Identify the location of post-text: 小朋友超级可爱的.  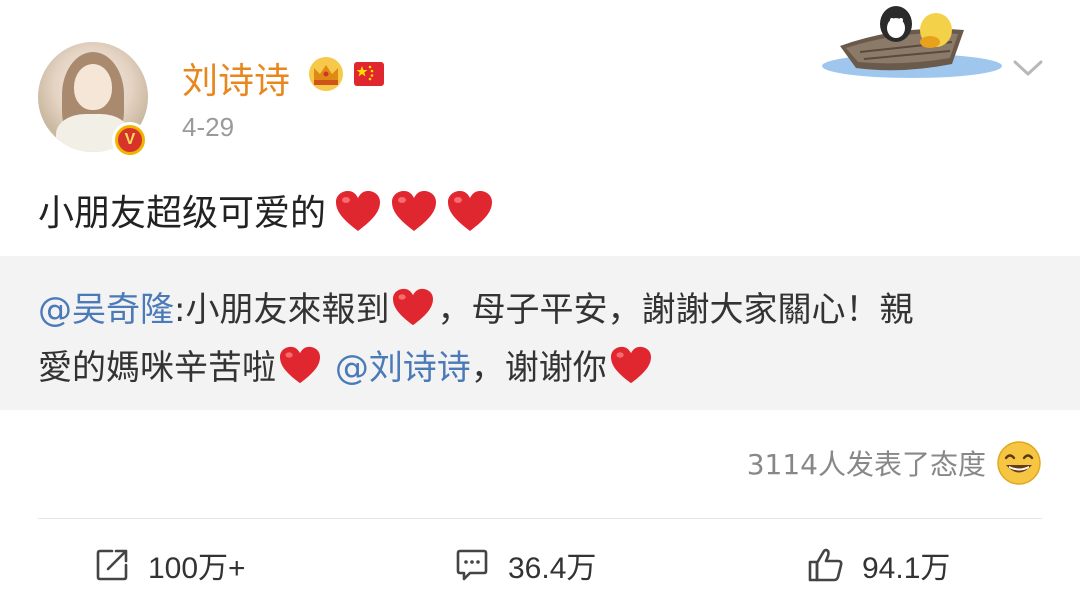
(266, 210).